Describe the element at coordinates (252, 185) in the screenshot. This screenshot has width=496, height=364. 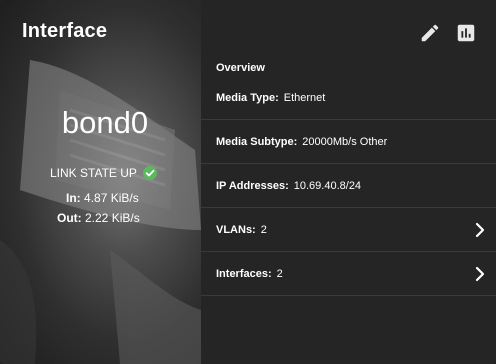
I see `ip-addresses-label: IP Addresses:` at that location.